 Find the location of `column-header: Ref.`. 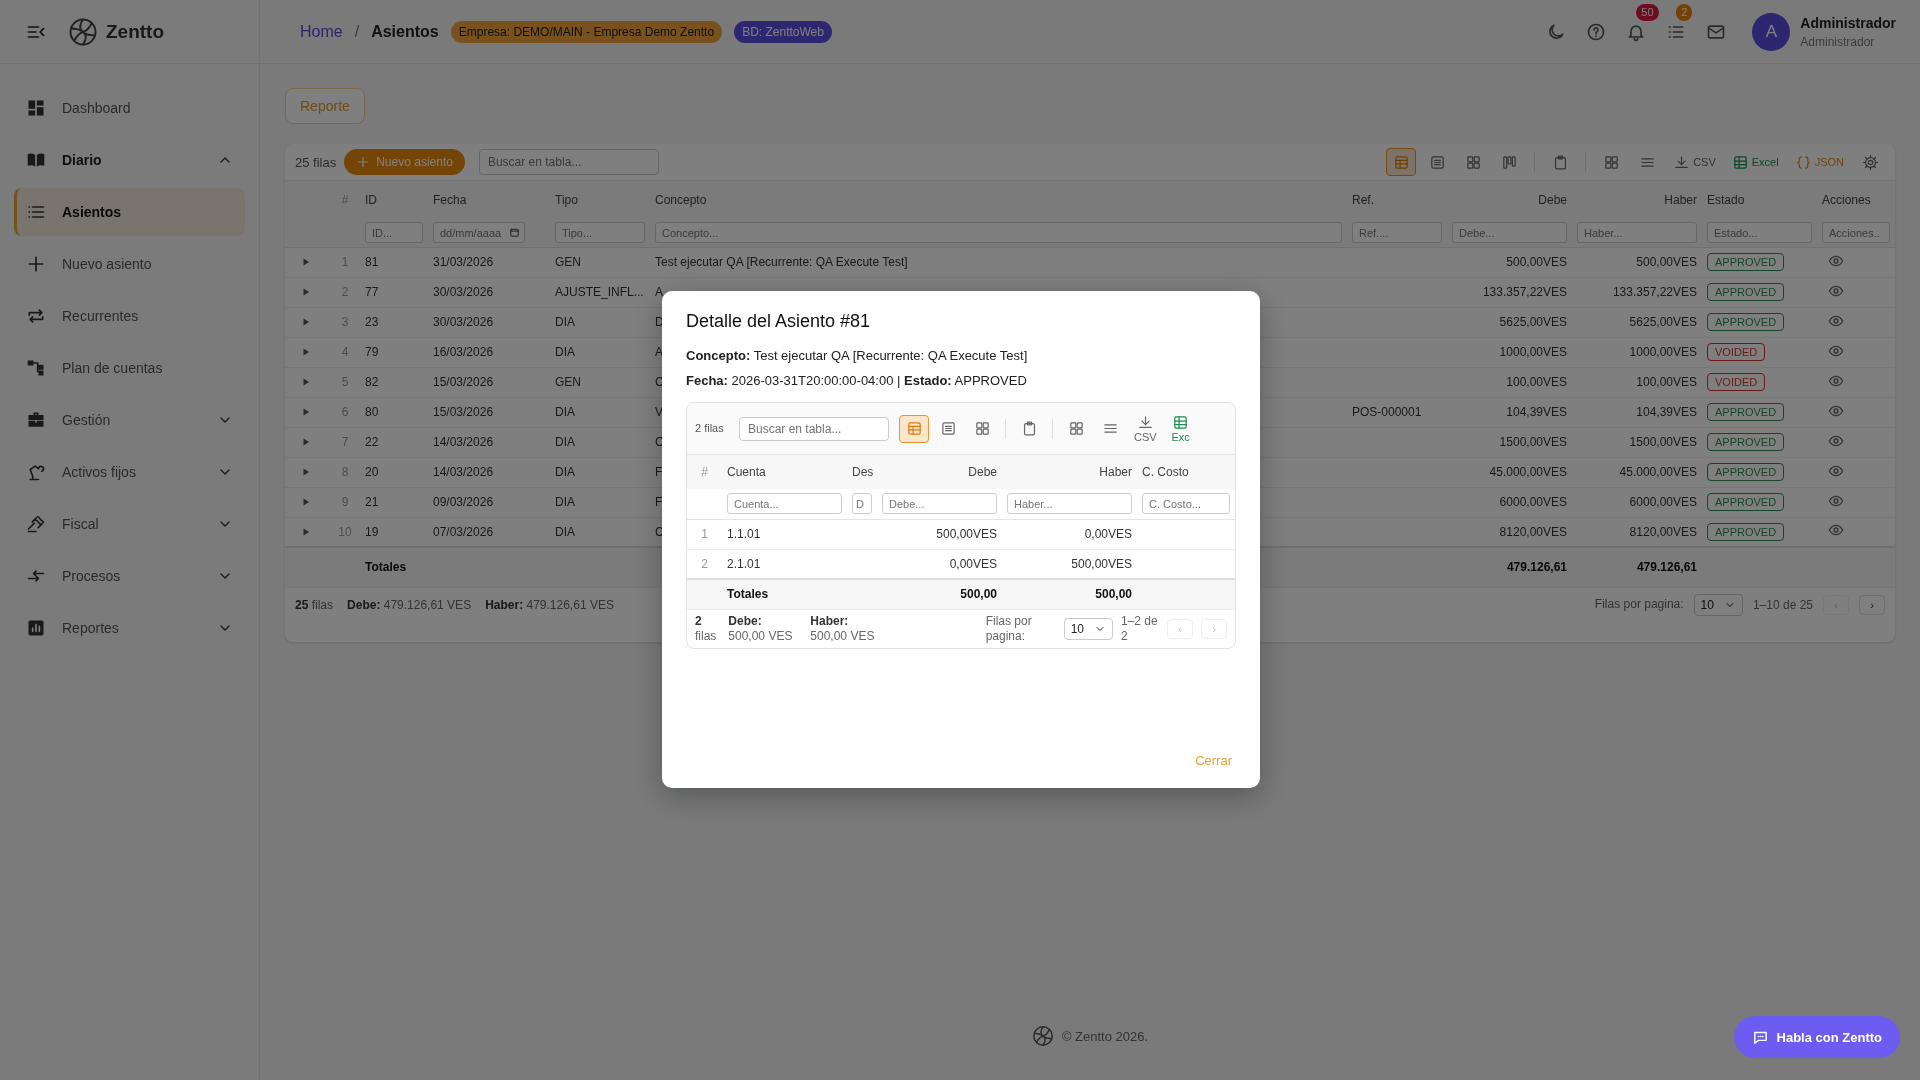

column-header: Ref. is located at coordinates (1363, 200).